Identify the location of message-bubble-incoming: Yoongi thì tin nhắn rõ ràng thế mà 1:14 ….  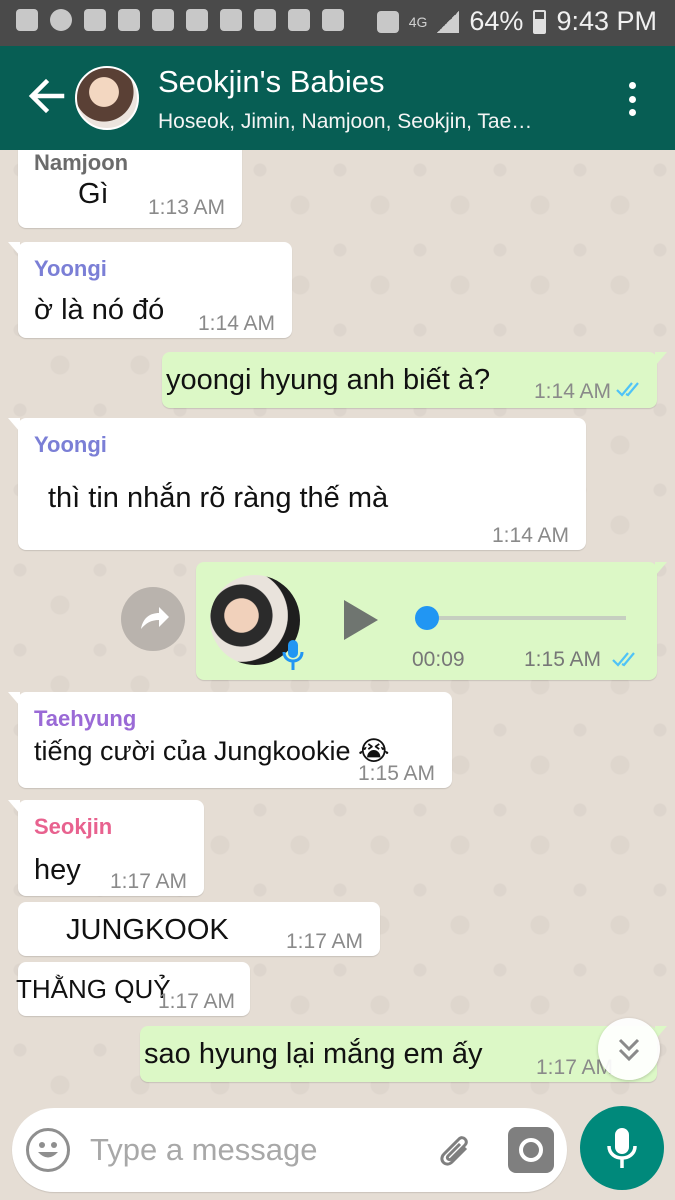
(297, 484).